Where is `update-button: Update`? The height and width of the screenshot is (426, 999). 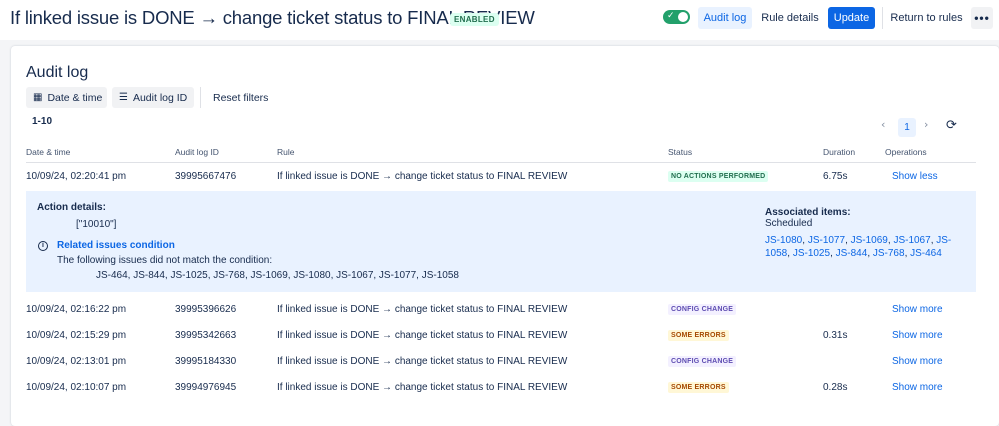
update-button: Update is located at coordinates (851, 18).